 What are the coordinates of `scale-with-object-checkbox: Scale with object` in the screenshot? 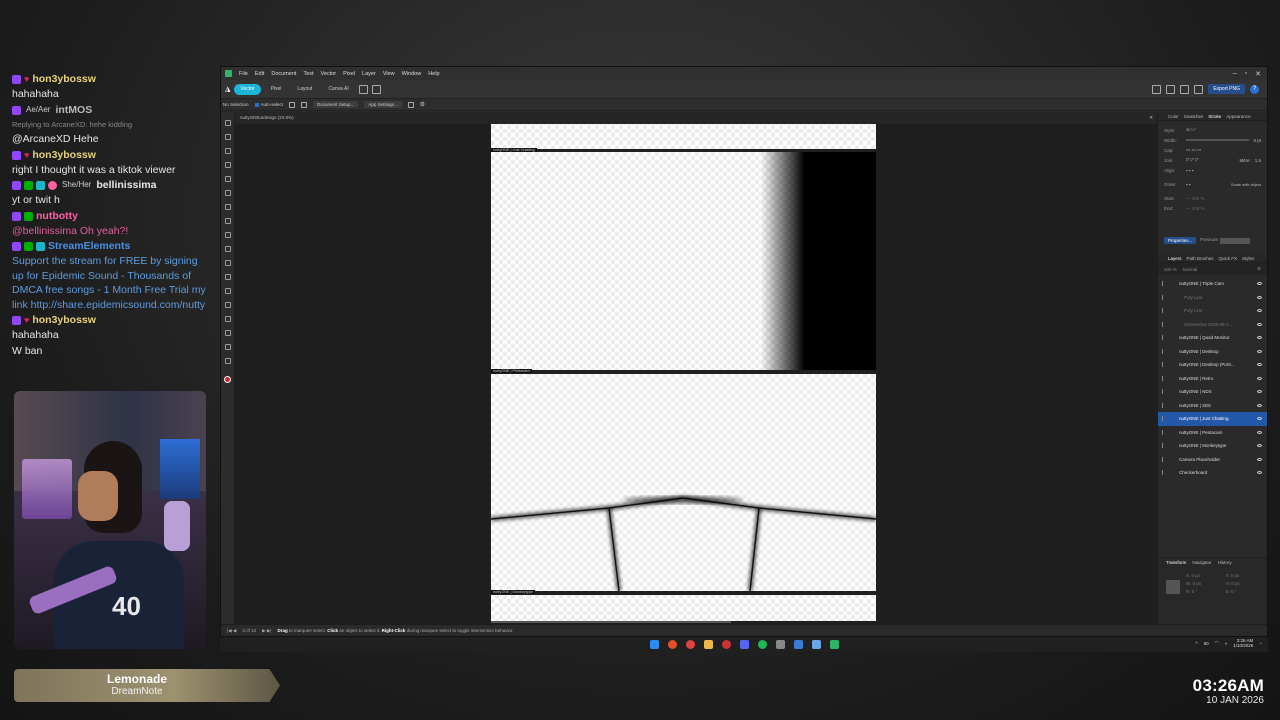 It's located at (1246, 184).